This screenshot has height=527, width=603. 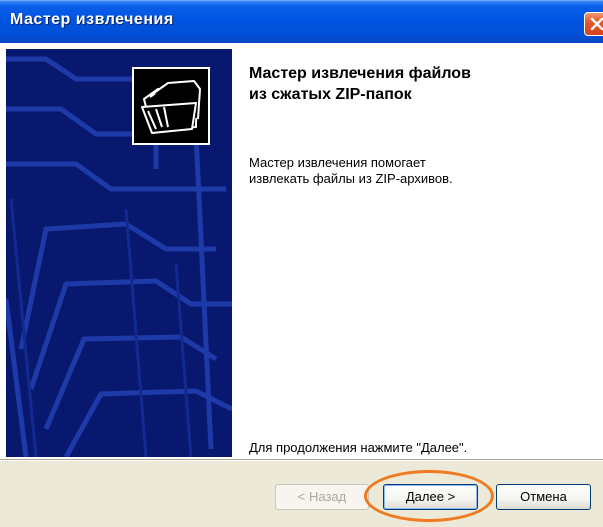 What do you see at coordinates (337, 162) in the screenshot?
I see `wizard-description-line-1: Мастер извлечения помогает` at bounding box center [337, 162].